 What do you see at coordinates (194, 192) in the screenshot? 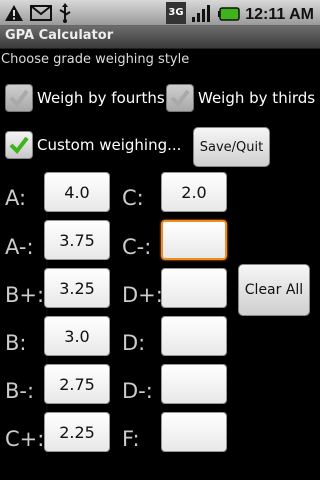
I see `grade-input-c: 2.0` at bounding box center [194, 192].